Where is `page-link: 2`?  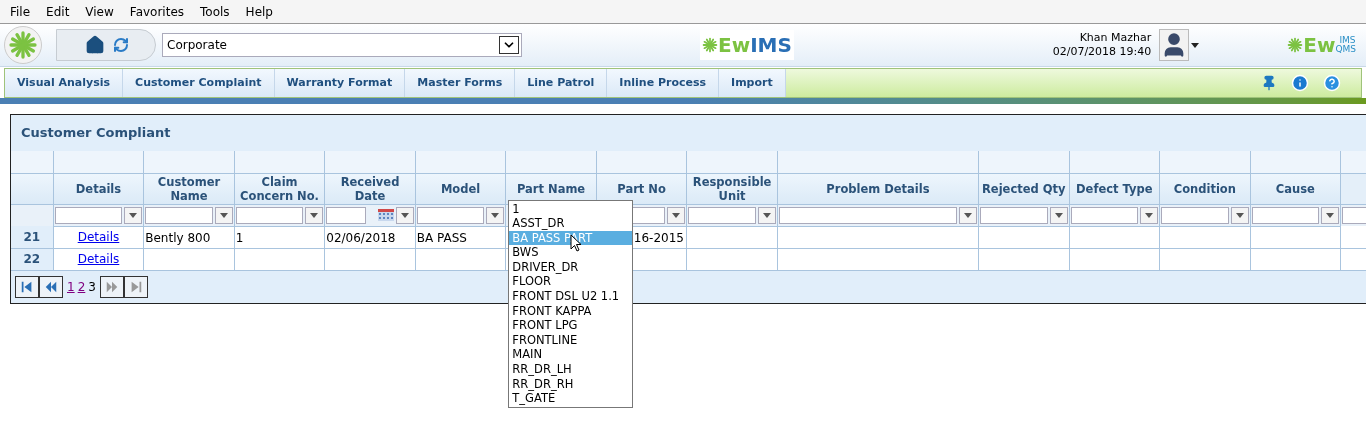 page-link: 2 is located at coordinates (81, 286).